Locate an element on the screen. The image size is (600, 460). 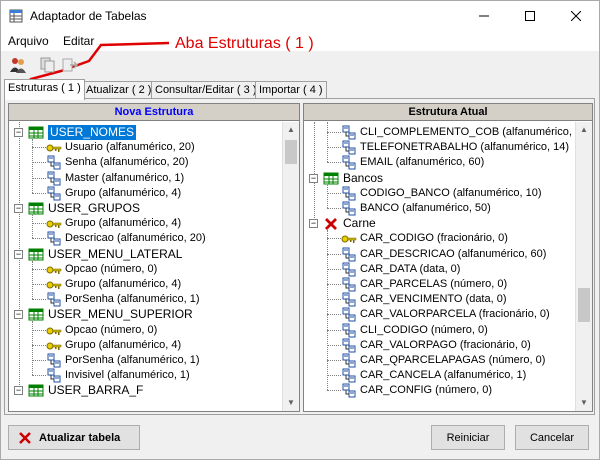
tree-field-node: CAR_CANCELA (alfanumérico, 1) is located at coordinates (439, 375).